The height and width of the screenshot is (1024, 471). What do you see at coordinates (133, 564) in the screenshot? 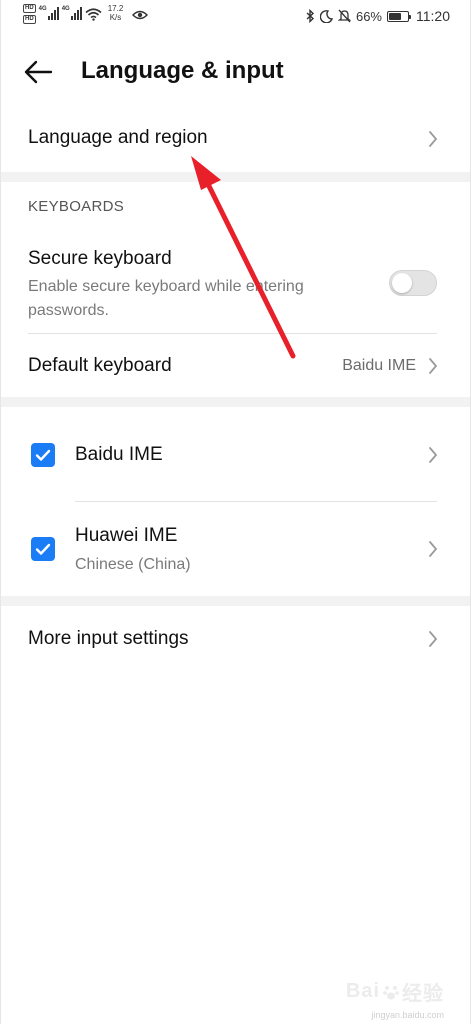
I see `ime-sublabel: Chinese (China)` at bounding box center [133, 564].